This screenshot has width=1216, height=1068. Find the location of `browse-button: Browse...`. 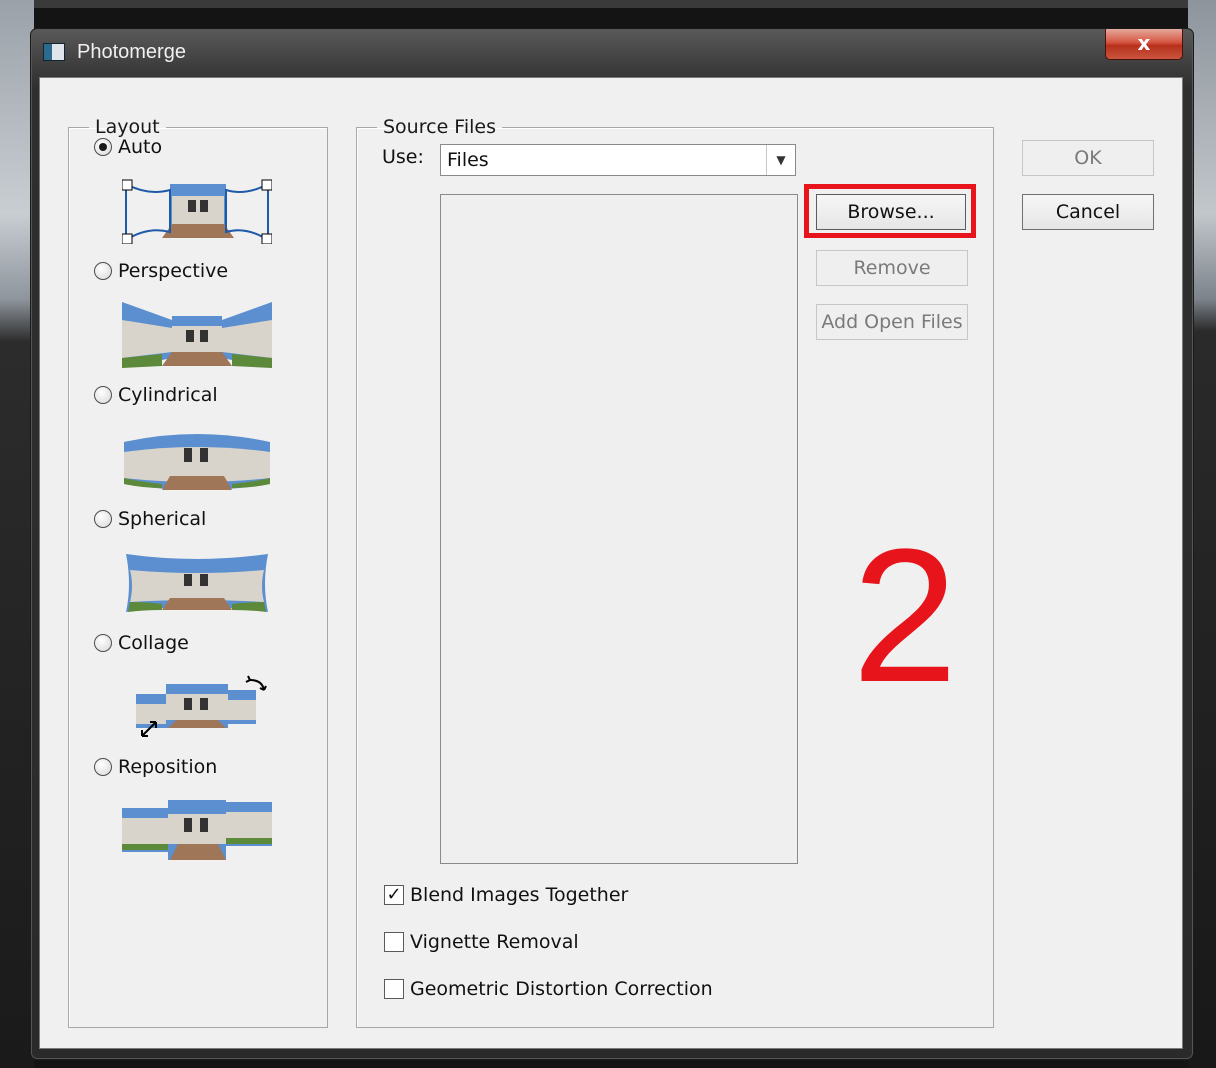

browse-button: Browse... is located at coordinates (891, 212).